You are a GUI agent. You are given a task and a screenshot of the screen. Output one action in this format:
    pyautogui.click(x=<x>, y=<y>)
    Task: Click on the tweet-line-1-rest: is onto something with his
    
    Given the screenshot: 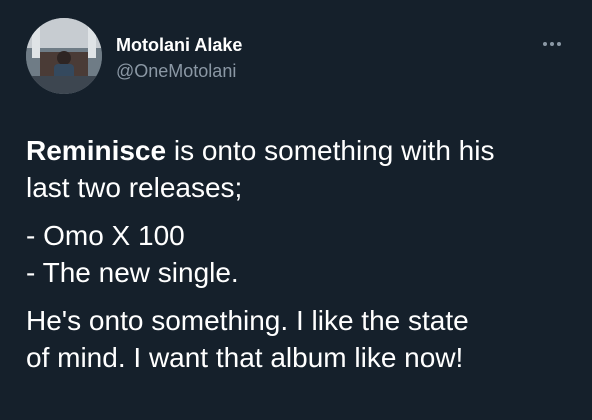 What is the action you would take?
    pyautogui.click(x=330, y=150)
    